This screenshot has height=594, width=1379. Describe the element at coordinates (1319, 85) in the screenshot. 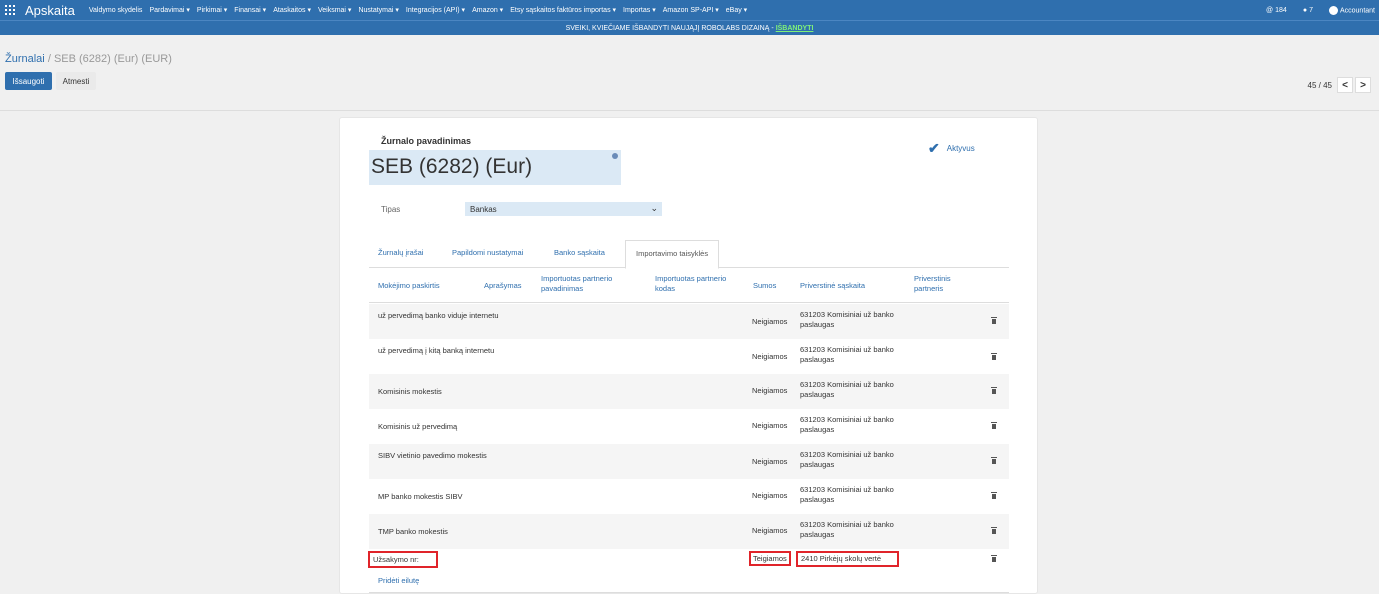

I see `pager-value: 45 / 45` at that location.